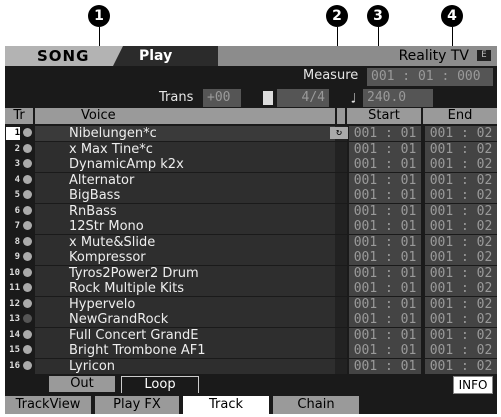 The height and width of the screenshot is (417, 501). I want to click on voice-name: Nibelungen*c, so click(185, 133).